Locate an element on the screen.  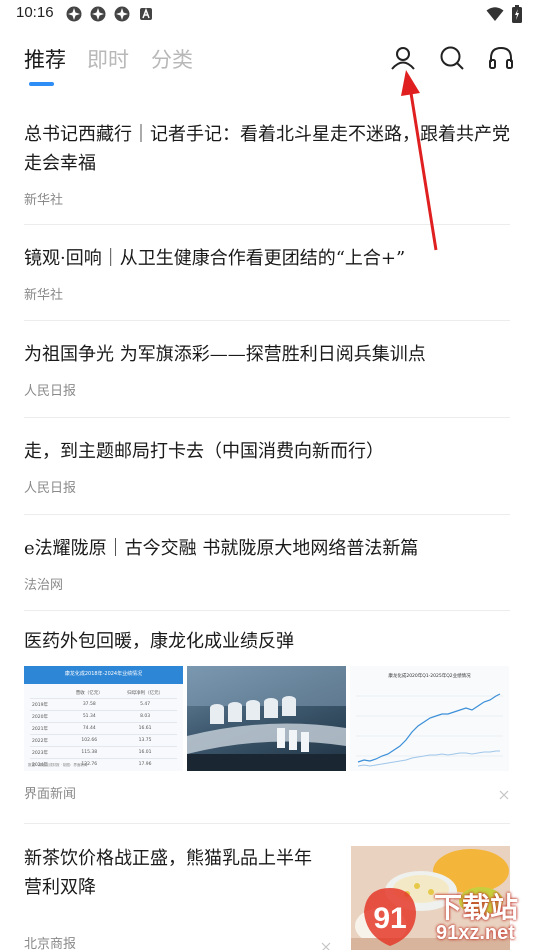
news-title: 镜观·回响｜从卫生健康合作看更团结的“上合+” is located at coordinates (215, 258).